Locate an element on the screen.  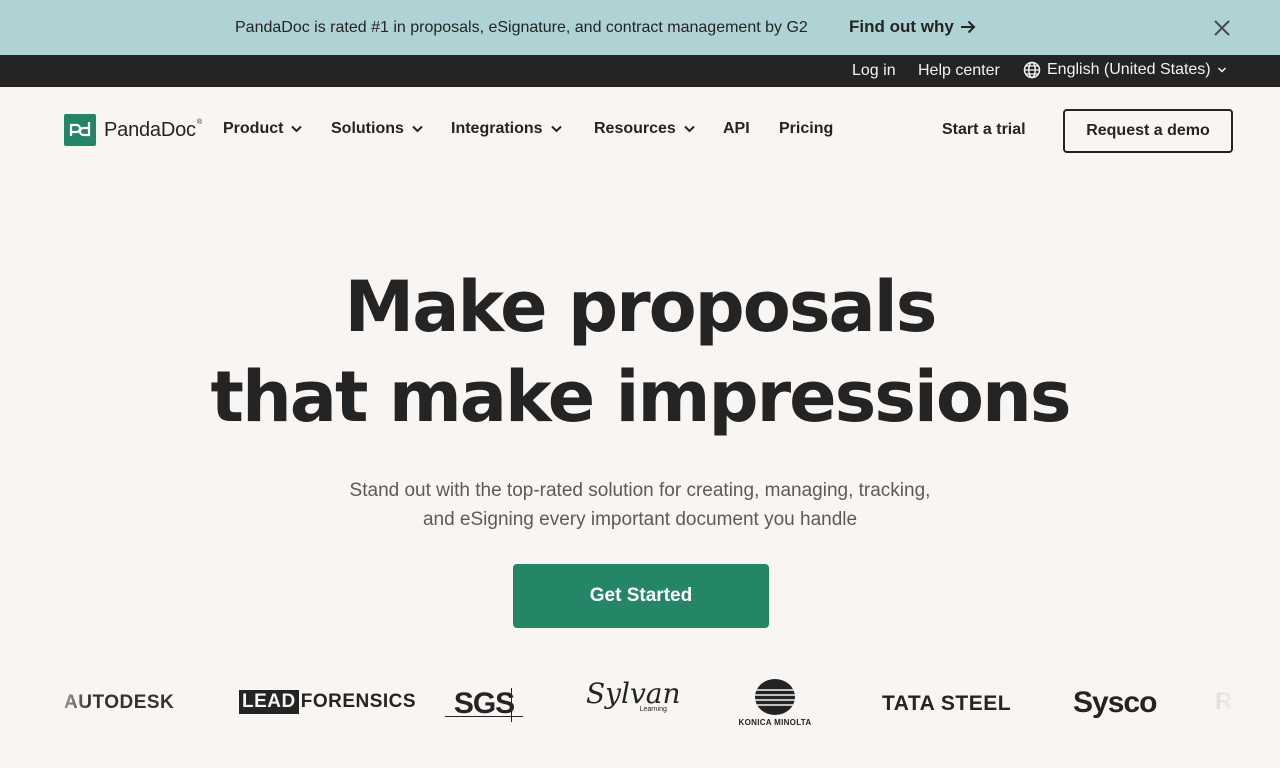
nav-api: API is located at coordinates (736, 129).